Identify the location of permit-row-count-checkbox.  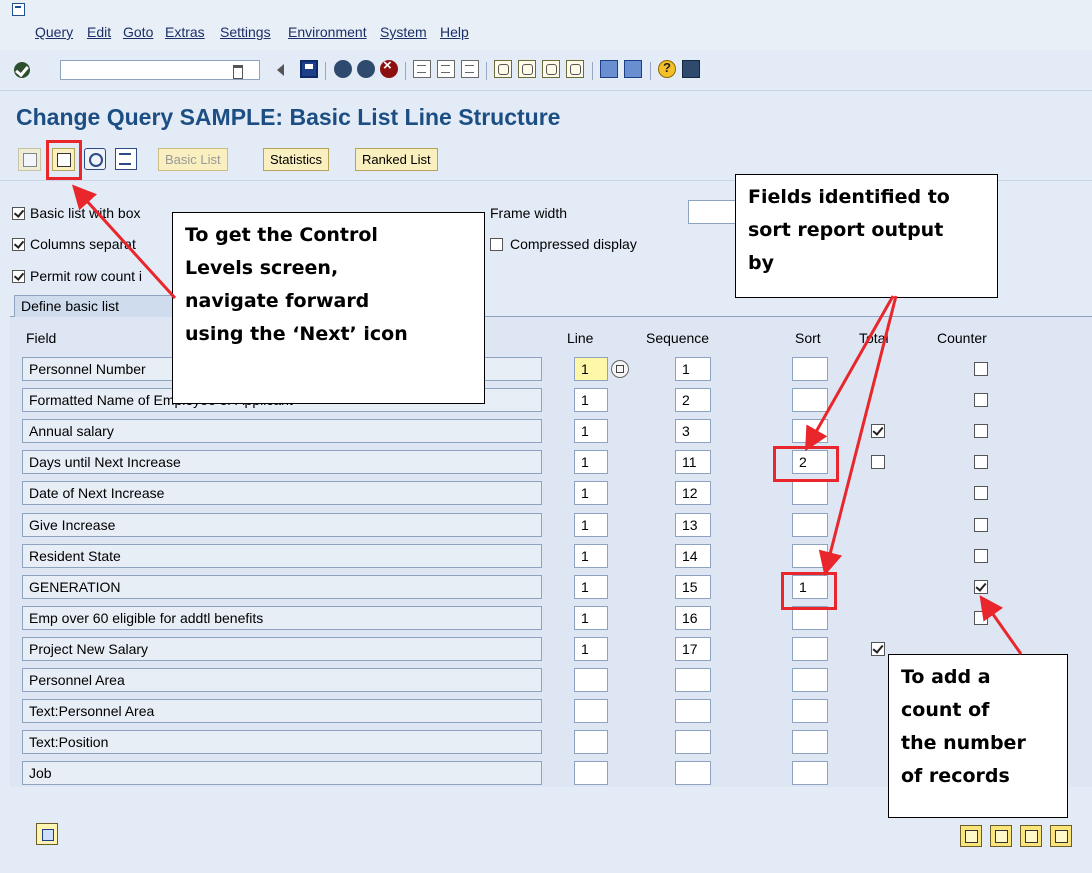
(18, 276).